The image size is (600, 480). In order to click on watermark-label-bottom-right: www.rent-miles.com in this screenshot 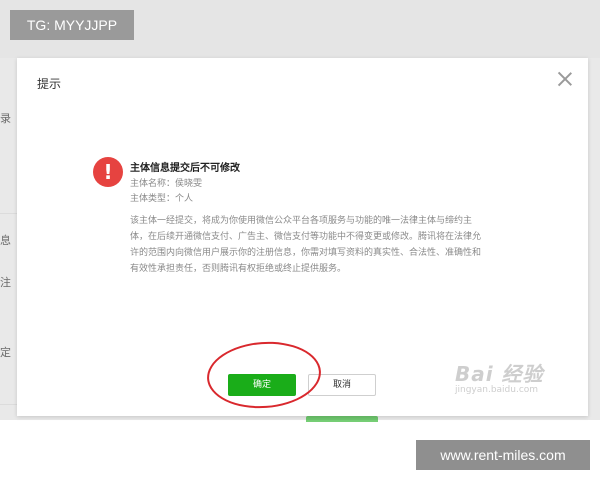, I will do `click(503, 455)`.